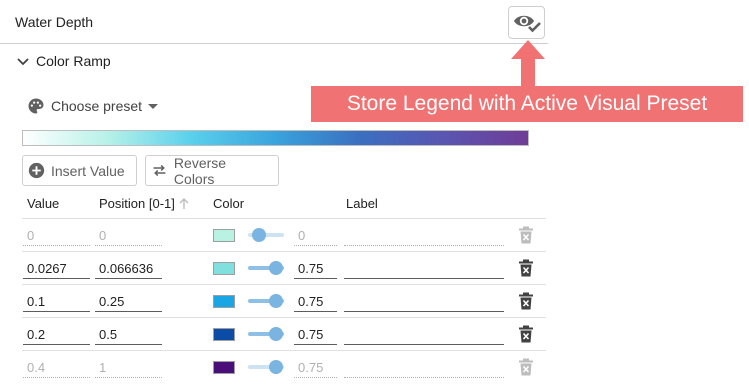 This screenshot has height=389, width=749. I want to click on choose-preset-dropdown: Choose preset, so click(93, 106).